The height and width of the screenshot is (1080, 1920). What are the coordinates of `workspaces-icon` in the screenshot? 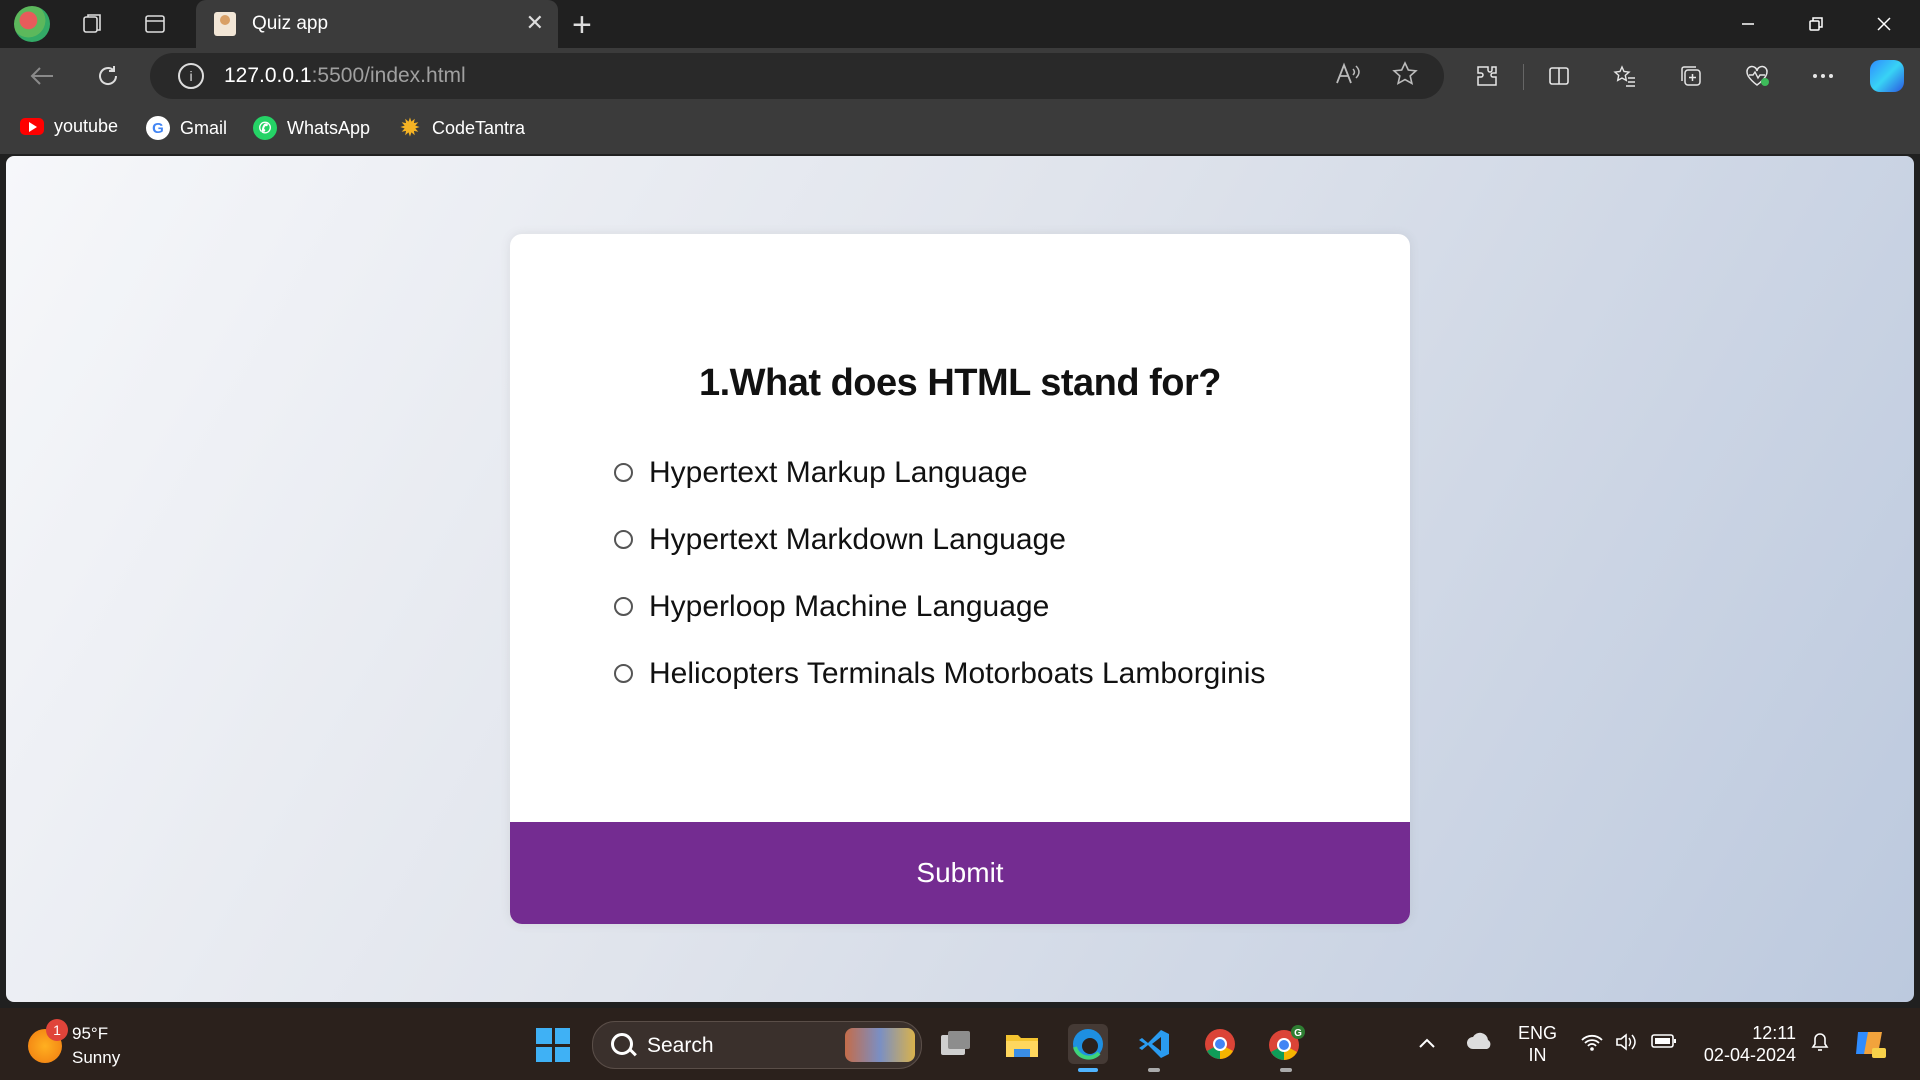 It's located at (92, 23).